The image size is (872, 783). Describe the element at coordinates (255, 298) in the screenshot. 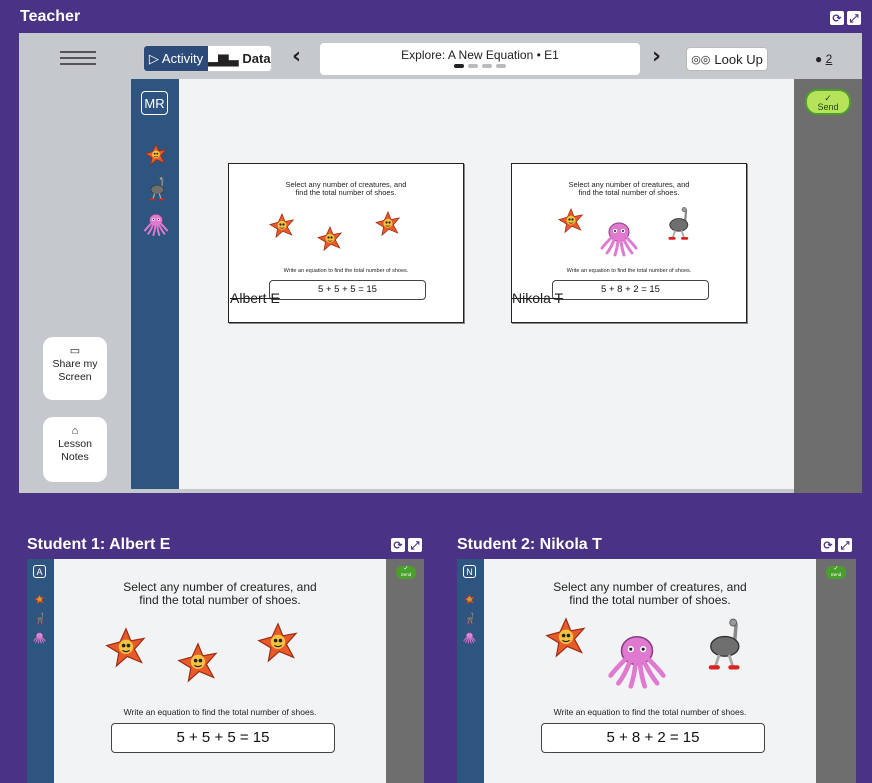

I see `card-student-name: Albert E` at that location.